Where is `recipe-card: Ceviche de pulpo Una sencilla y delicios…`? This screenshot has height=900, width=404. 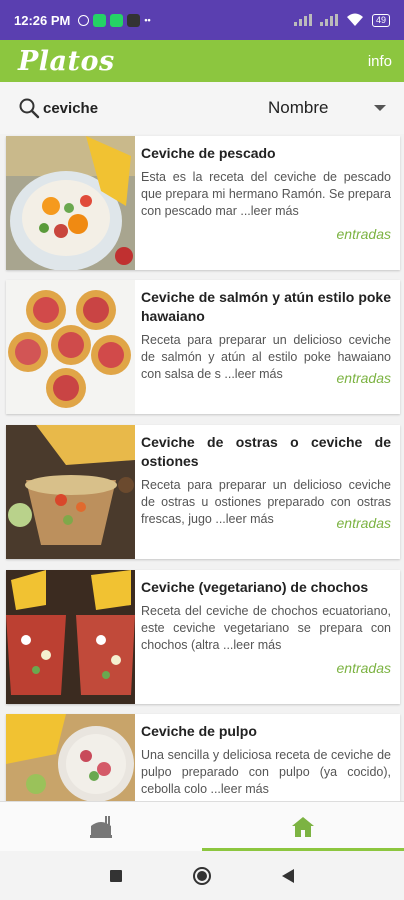 recipe-card: Ceviche de pulpo Una sencilla y delicios… is located at coordinates (203, 757).